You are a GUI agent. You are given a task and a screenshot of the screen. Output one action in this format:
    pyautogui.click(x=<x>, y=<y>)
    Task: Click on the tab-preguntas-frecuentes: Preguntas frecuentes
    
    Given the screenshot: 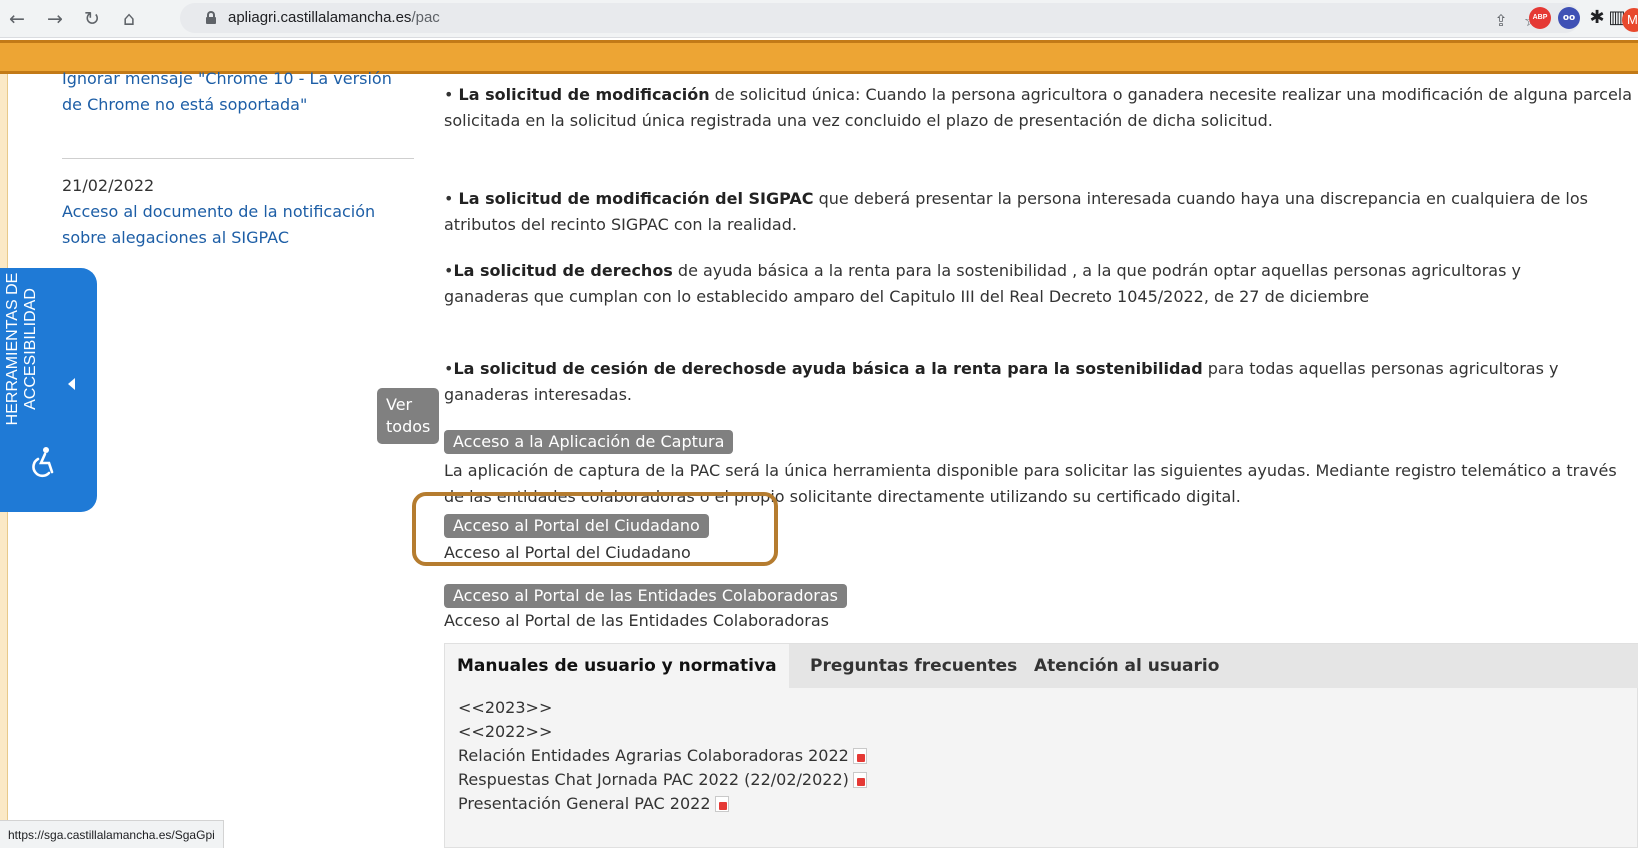 What is the action you would take?
    pyautogui.click(x=913, y=666)
    